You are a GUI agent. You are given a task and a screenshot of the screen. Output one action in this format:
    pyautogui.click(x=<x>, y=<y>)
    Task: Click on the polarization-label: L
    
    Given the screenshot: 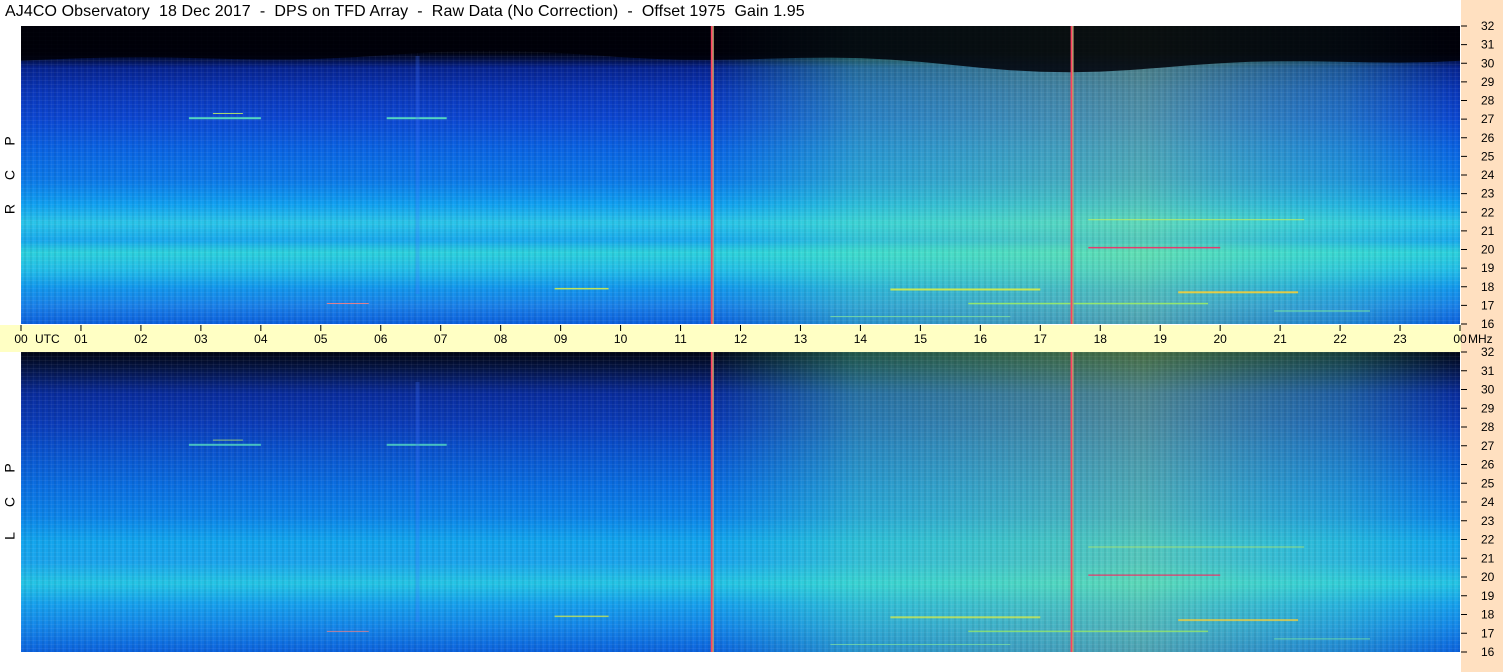 What is the action you would take?
    pyautogui.click(x=10, y=536)
    